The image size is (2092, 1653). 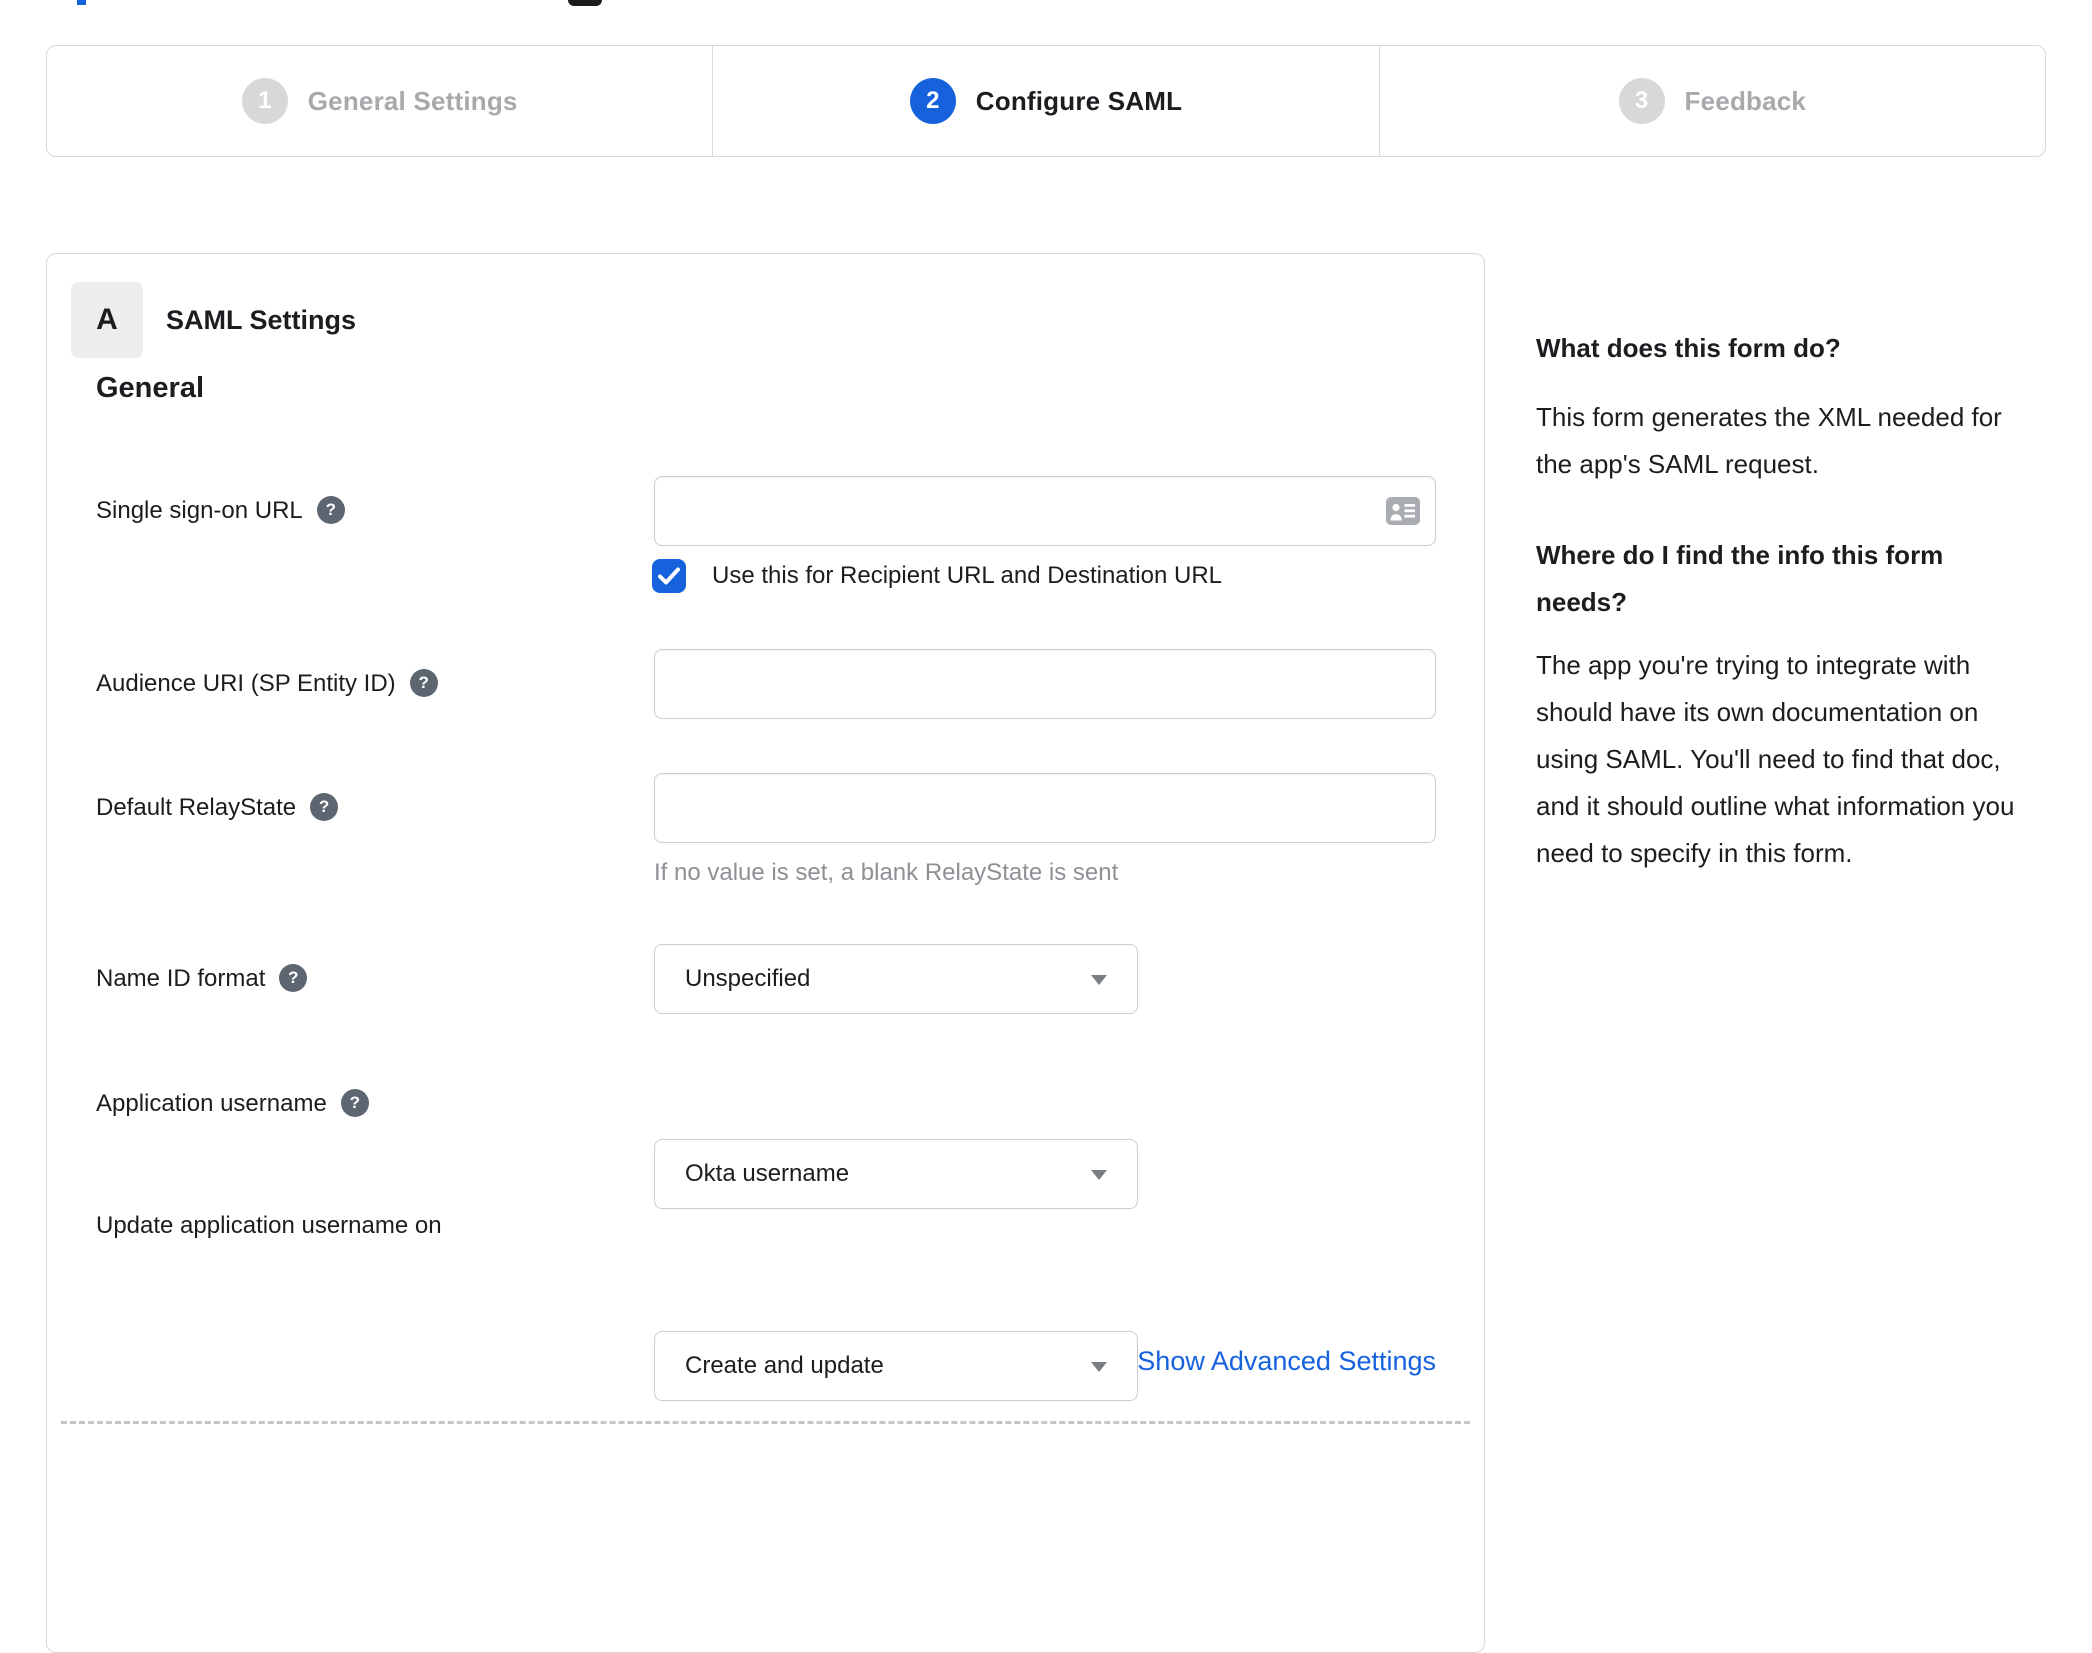 I want to click on step-general-settings: 1 General Settings, so click(x=379, y=101).